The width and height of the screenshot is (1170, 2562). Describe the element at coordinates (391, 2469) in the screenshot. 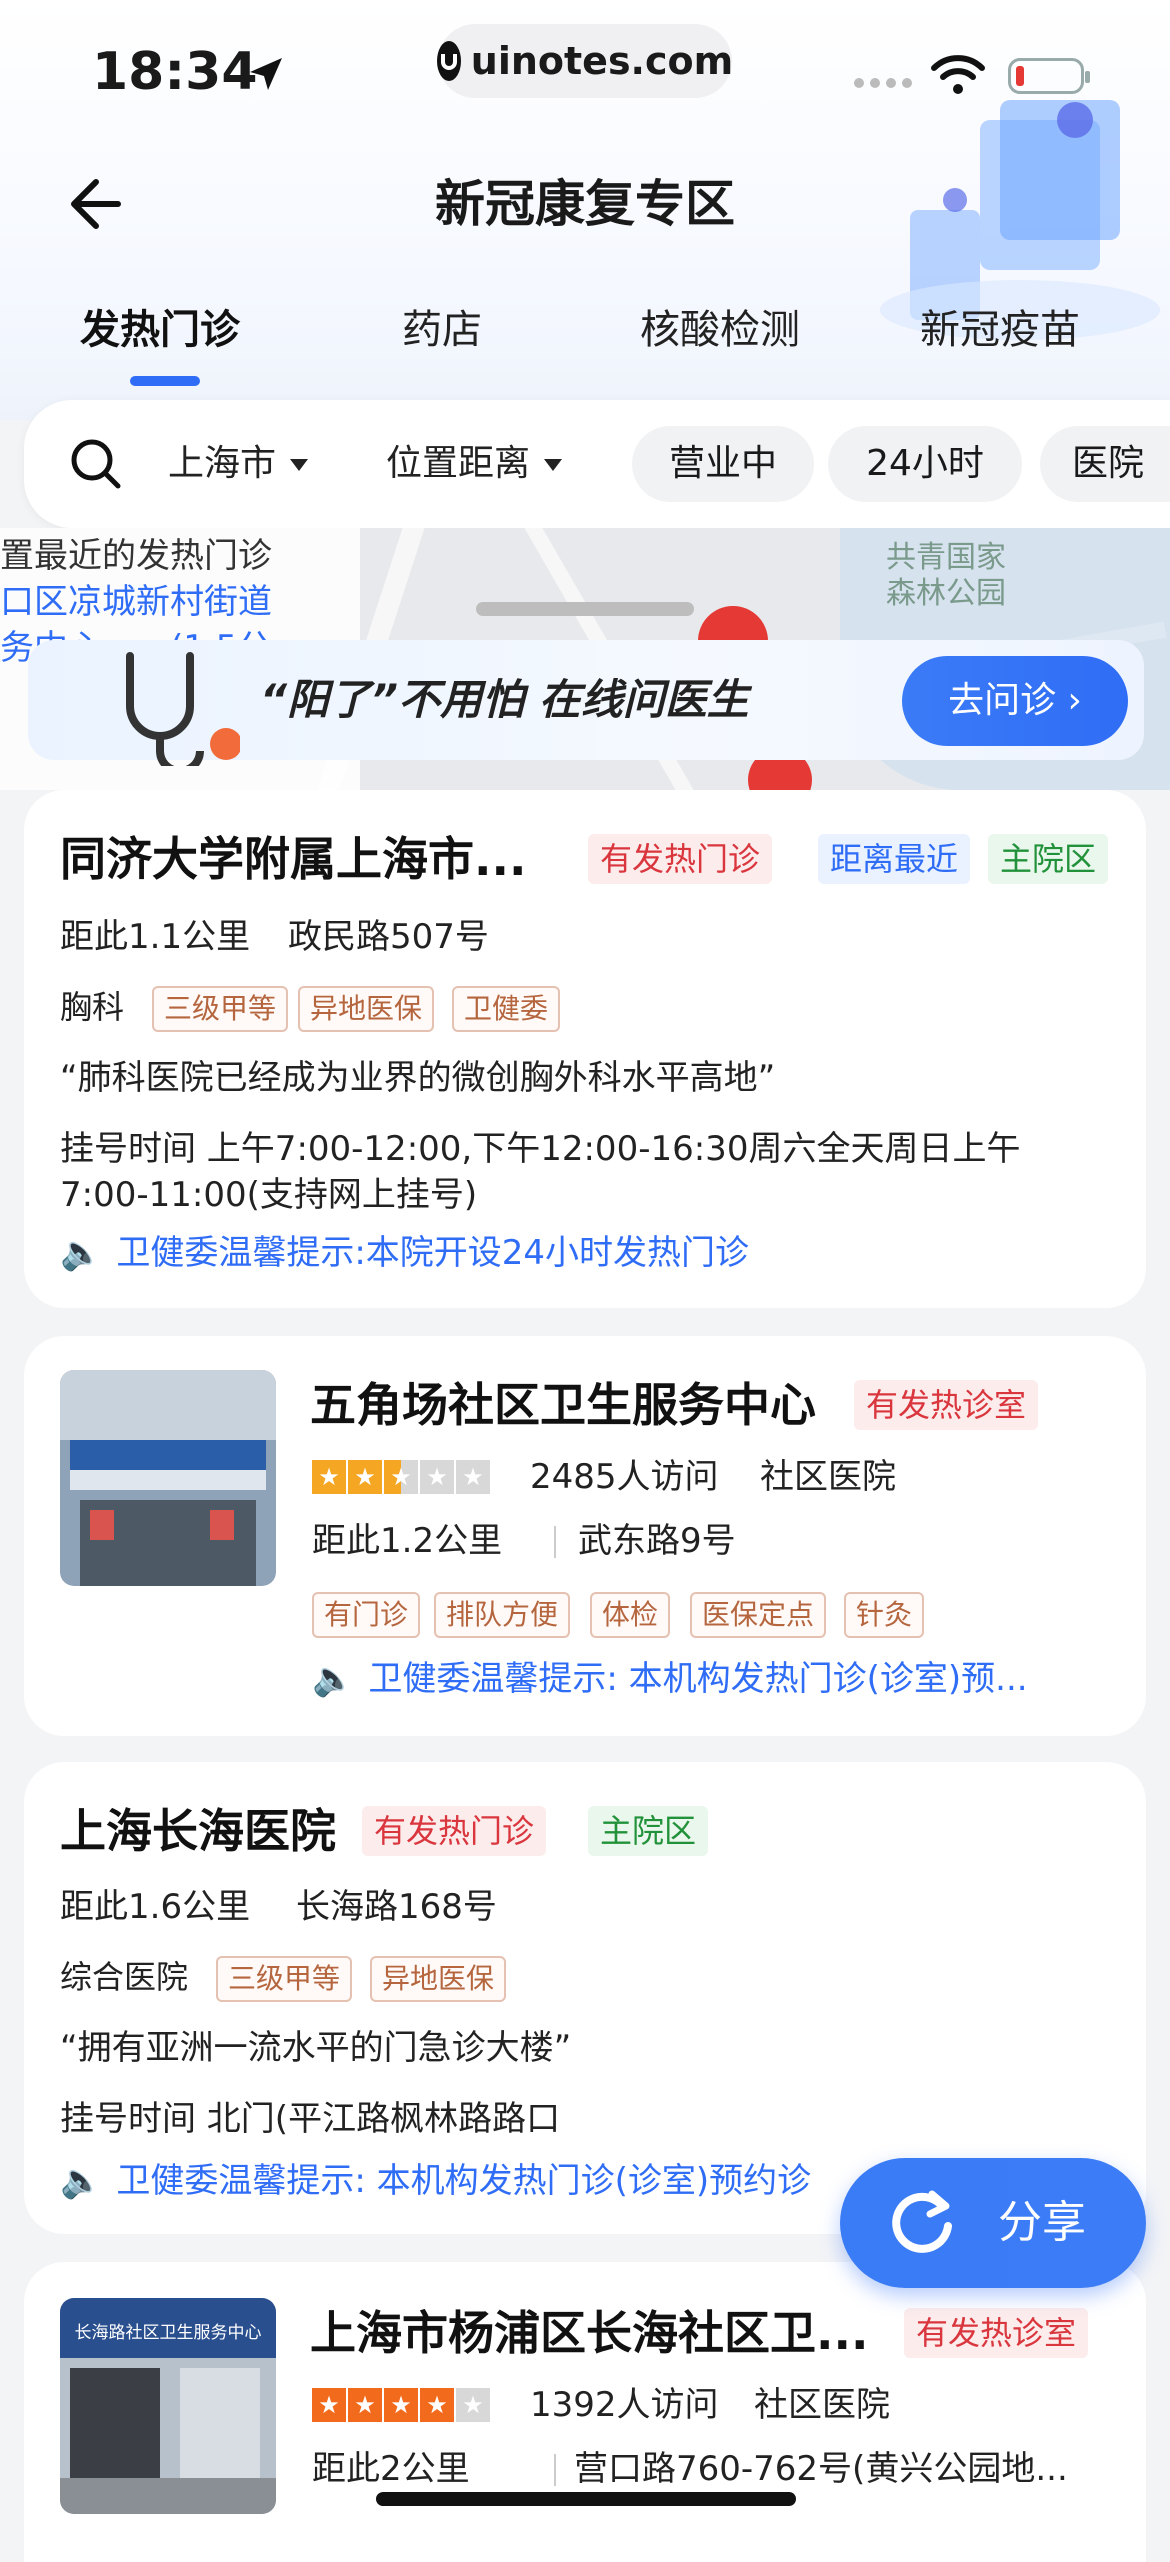

I see `distance-text: 距此2公里` at that location.